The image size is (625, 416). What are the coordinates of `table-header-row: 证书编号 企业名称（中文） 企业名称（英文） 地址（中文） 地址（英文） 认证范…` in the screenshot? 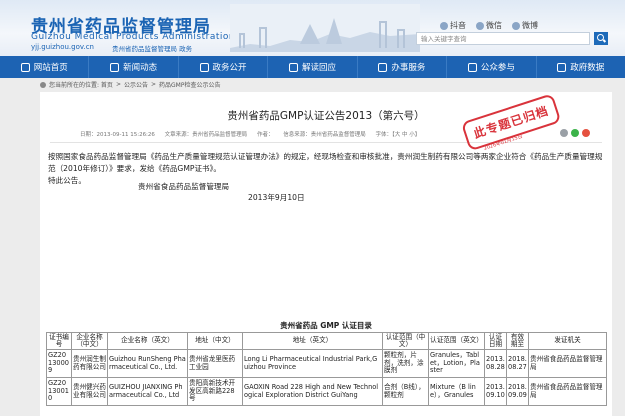 It's located at (326, 341).